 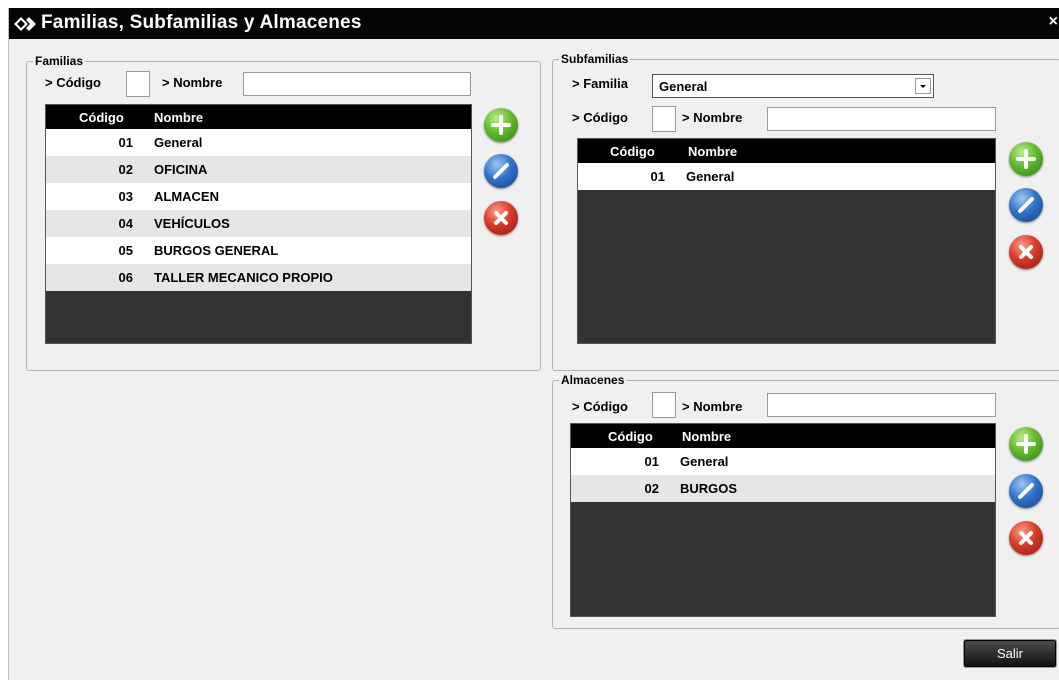 I want to click on table-row: 06 TALLER MECANICO PROPIO, so click(x=258, y=277).